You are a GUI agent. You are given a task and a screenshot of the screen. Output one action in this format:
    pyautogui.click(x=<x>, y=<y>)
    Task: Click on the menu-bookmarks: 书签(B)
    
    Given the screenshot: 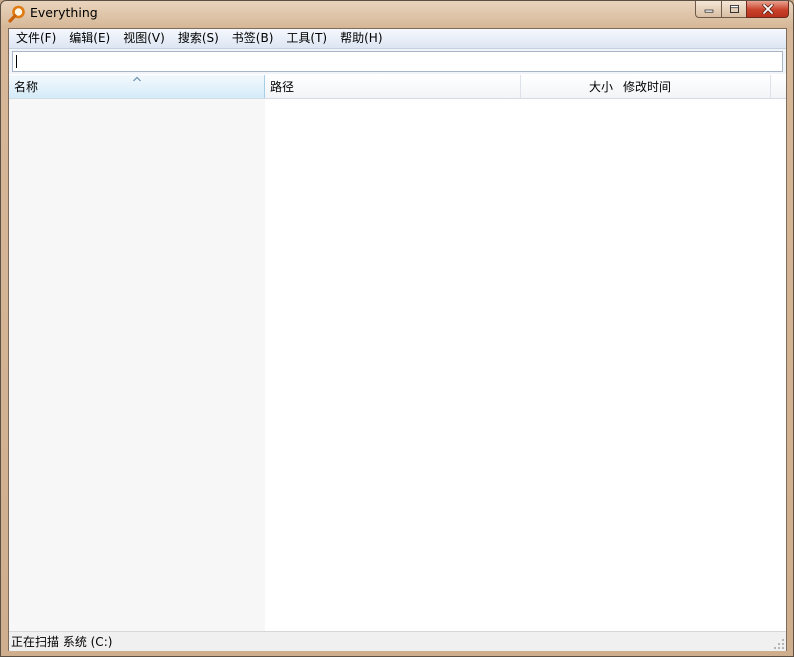 What is the action you would take?
    pyautogui.click(x=253, y=38)
    